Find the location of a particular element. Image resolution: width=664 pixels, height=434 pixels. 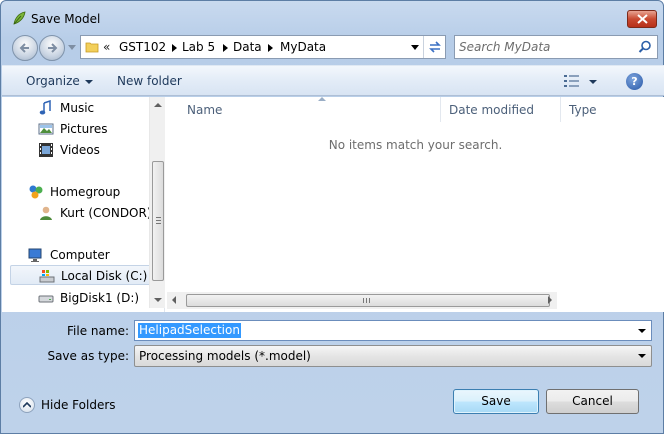

nav-item-label: Computer is located at coordinates (80, 255).